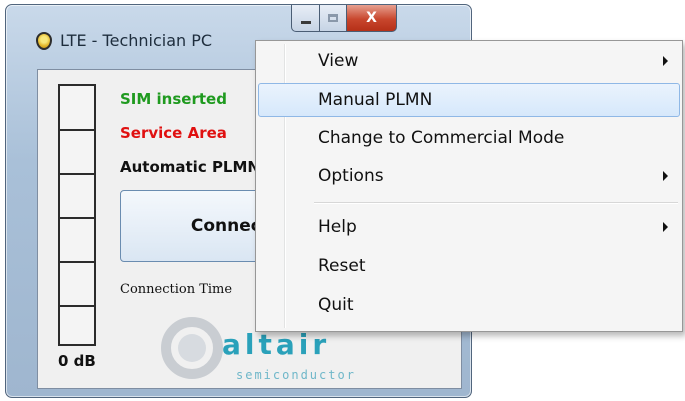  I want to click on maximize-button, so click(333, 18).